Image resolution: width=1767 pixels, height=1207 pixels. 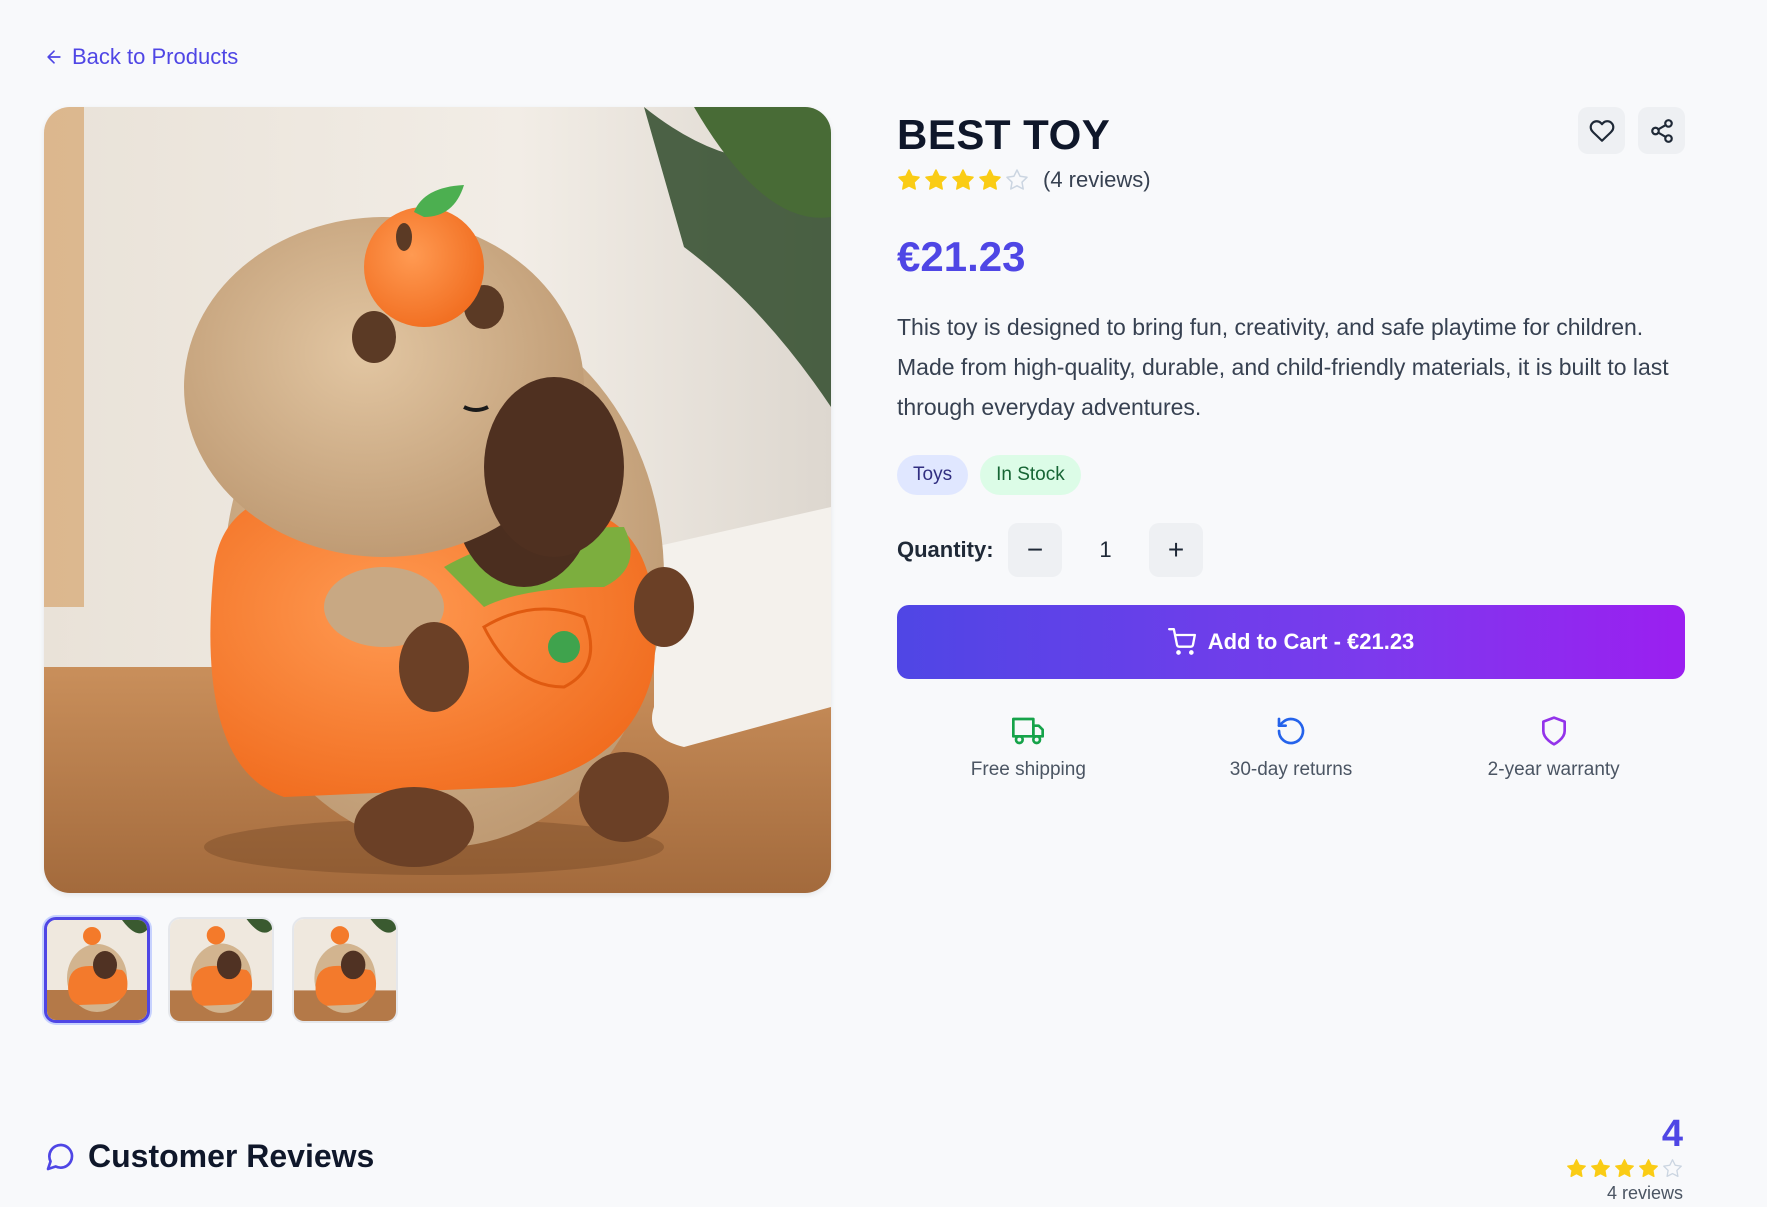 What do you see at coordinates (933, 475) in the screenshot?
I see `category-badge: Toys` at bounding box center [933, 475].